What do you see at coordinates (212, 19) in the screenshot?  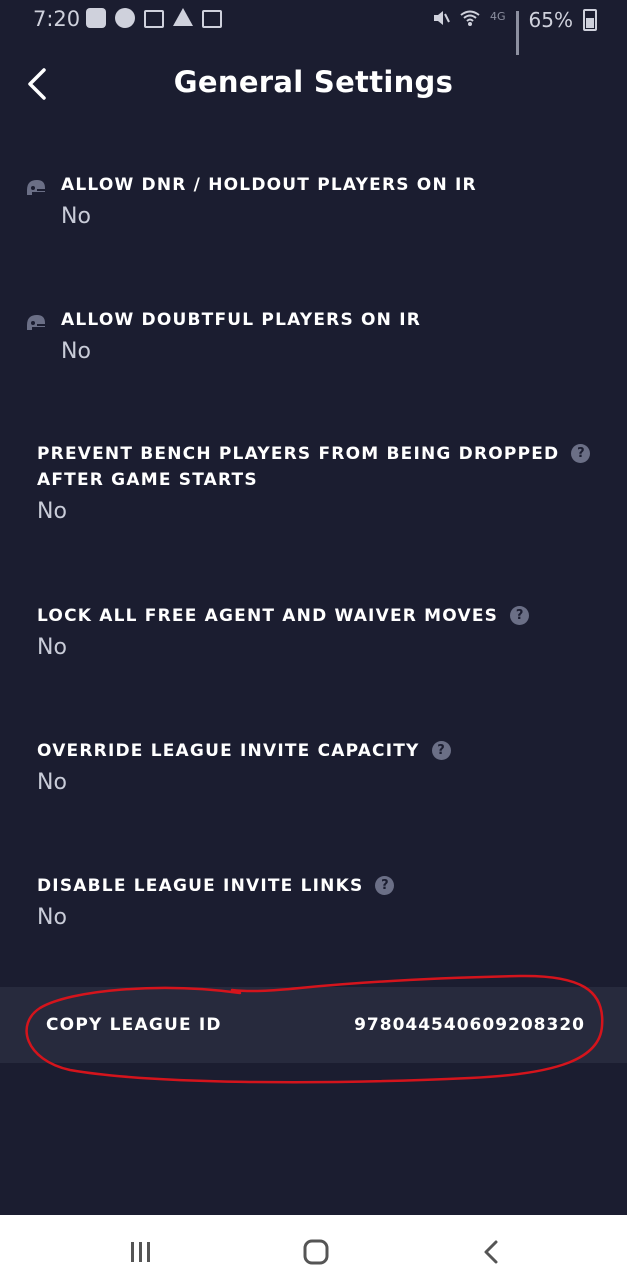 I see `cast-icon` at bounding box center [212, 19].